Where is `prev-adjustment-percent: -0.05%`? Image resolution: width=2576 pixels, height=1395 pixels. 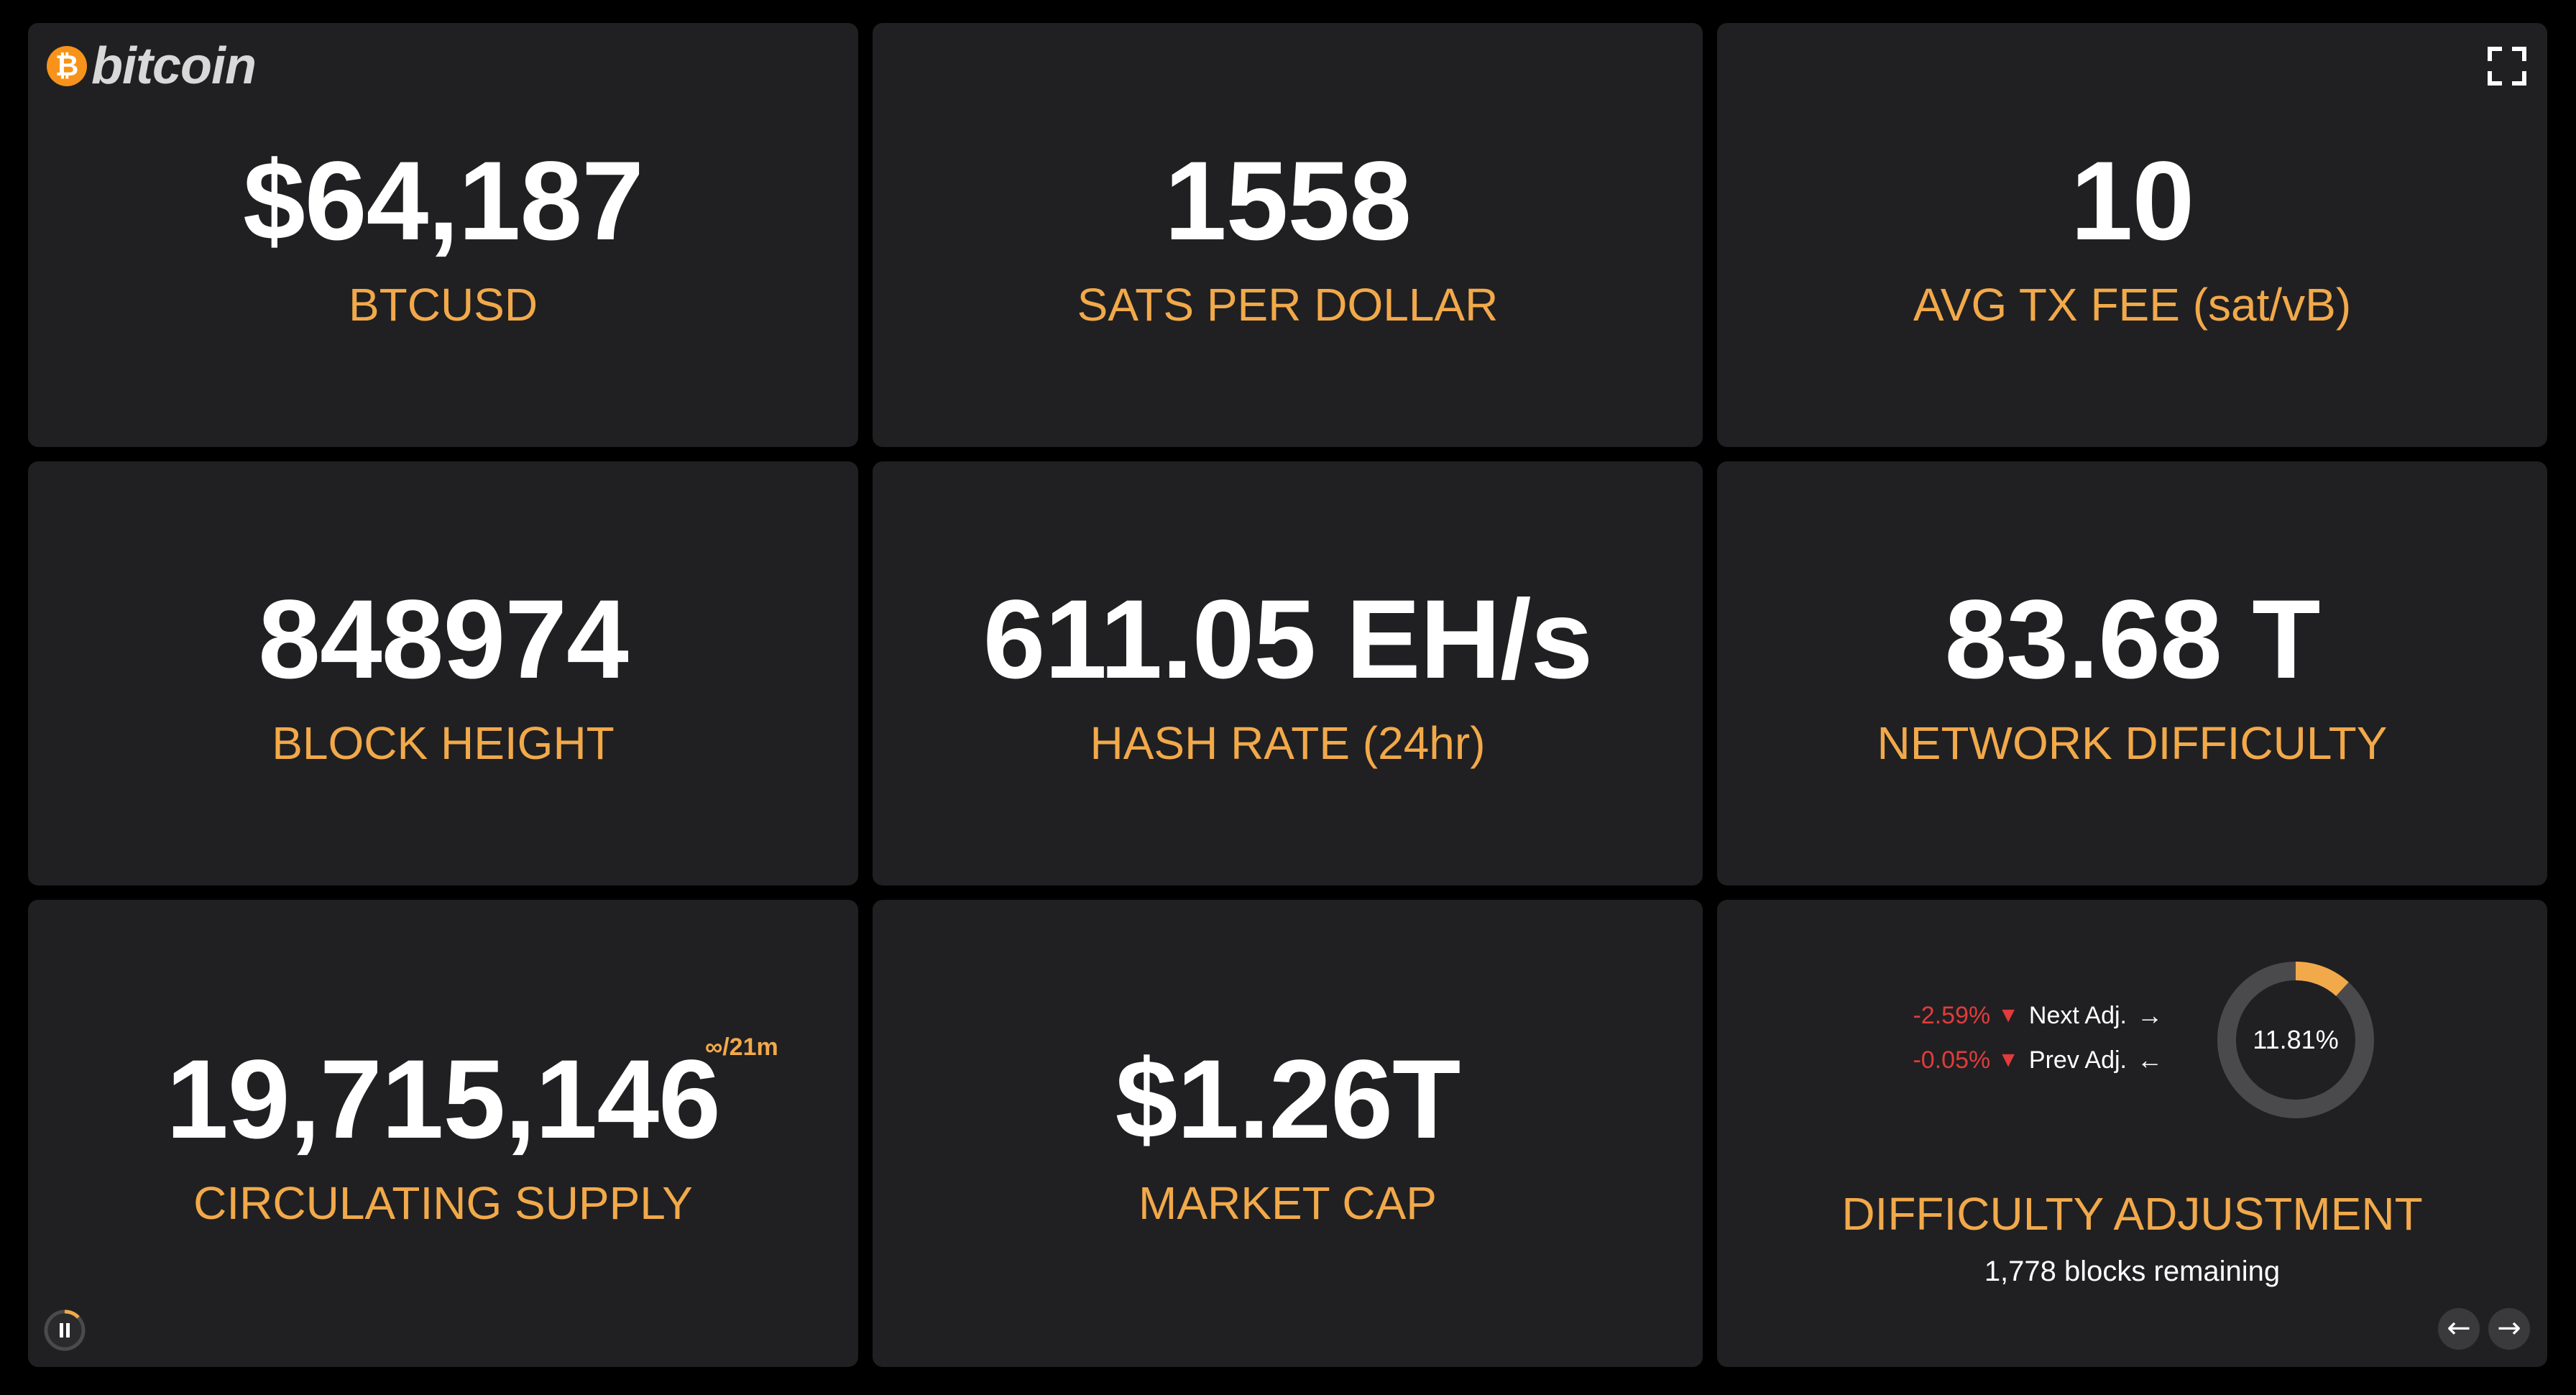
prev-adjustment-percent: -0.05% is located at coordinates (1952, 1060).